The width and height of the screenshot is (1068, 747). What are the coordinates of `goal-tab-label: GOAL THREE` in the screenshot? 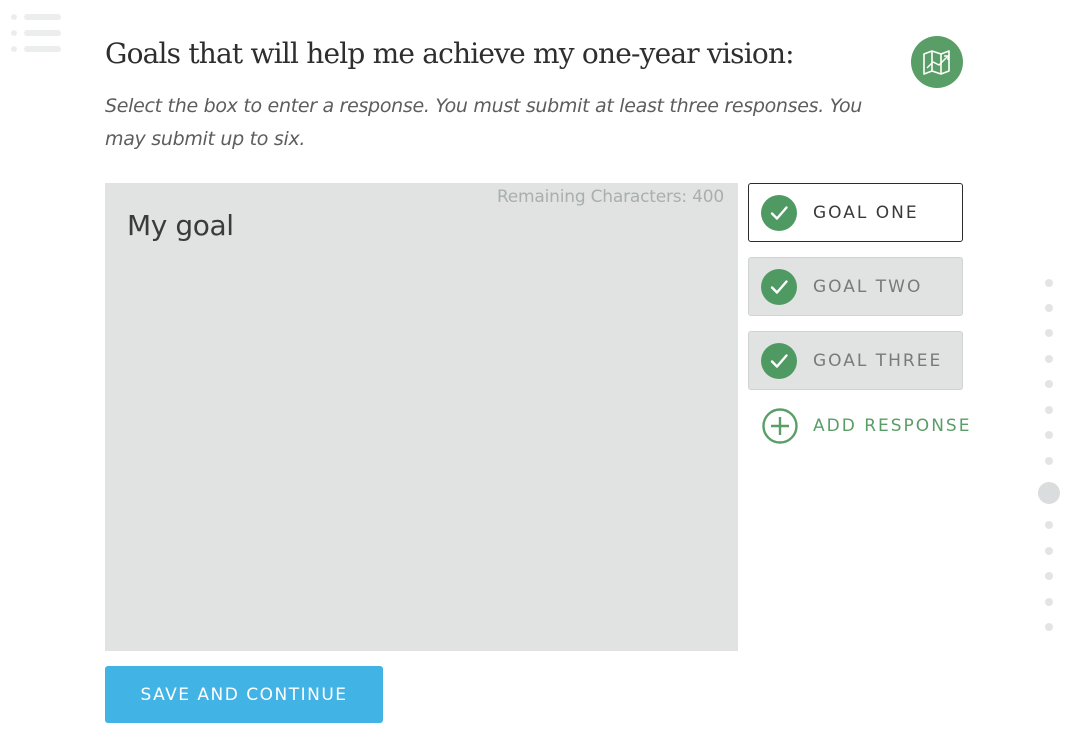 It's located at (878, 360).